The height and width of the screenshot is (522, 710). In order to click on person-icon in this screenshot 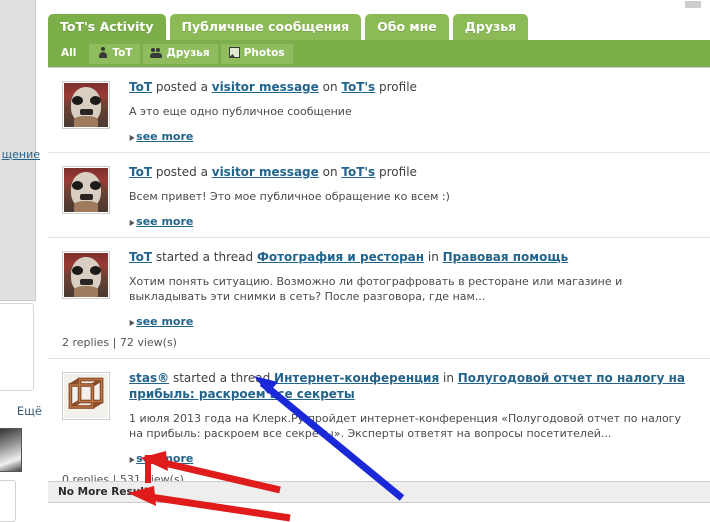, I will do `click(102, 52)`.